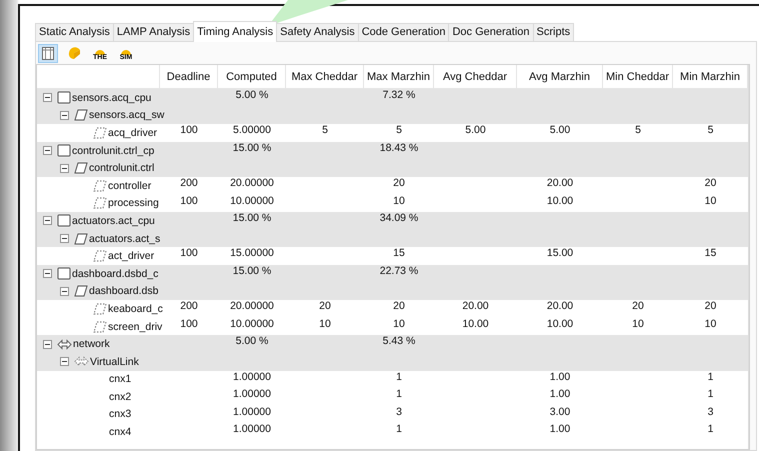 Image resolution: width=759 pixels, height=451 pixels. I want to click on tree-item: sensors.acq_cpu, so click(112, 98).